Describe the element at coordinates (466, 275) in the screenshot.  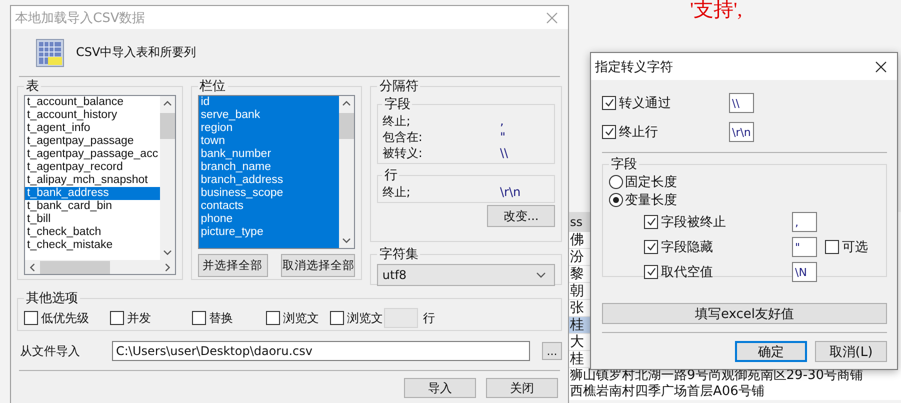
I see `charset-dropdown: utf8` at that location.